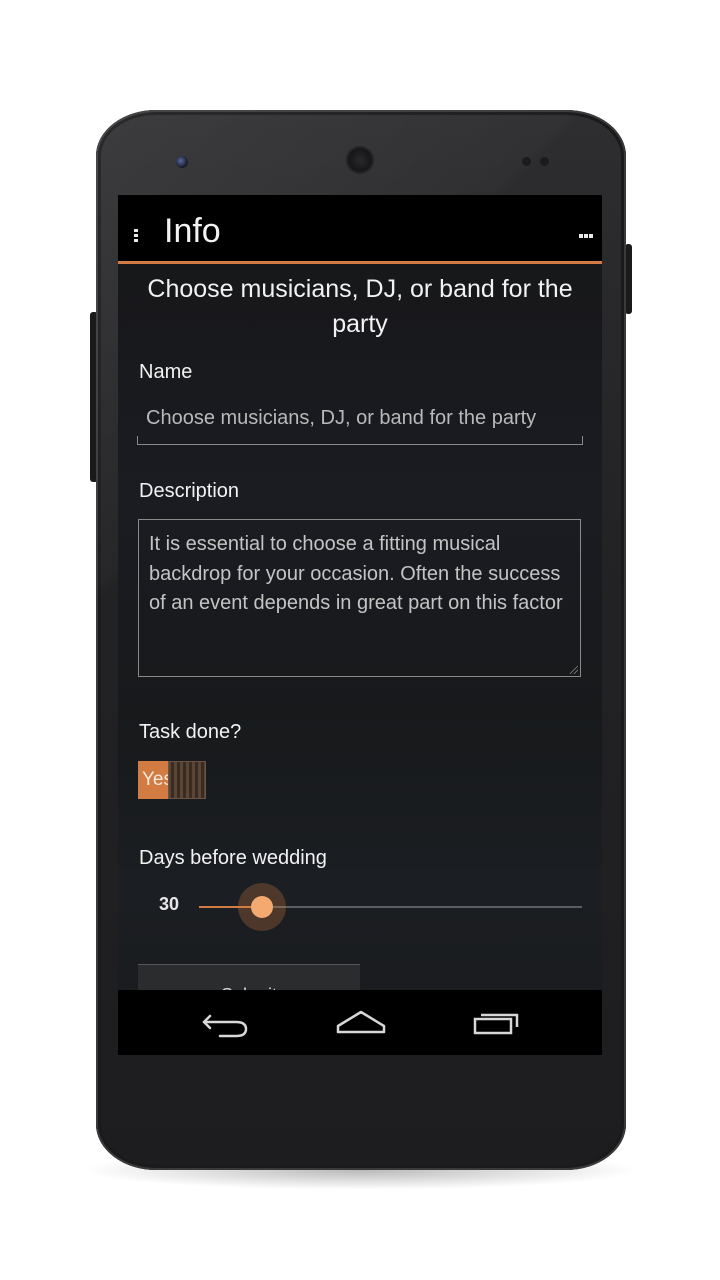 The height and width of the screenshot is (1280, 720). I want to click on light-sensor, so click(544, 161).